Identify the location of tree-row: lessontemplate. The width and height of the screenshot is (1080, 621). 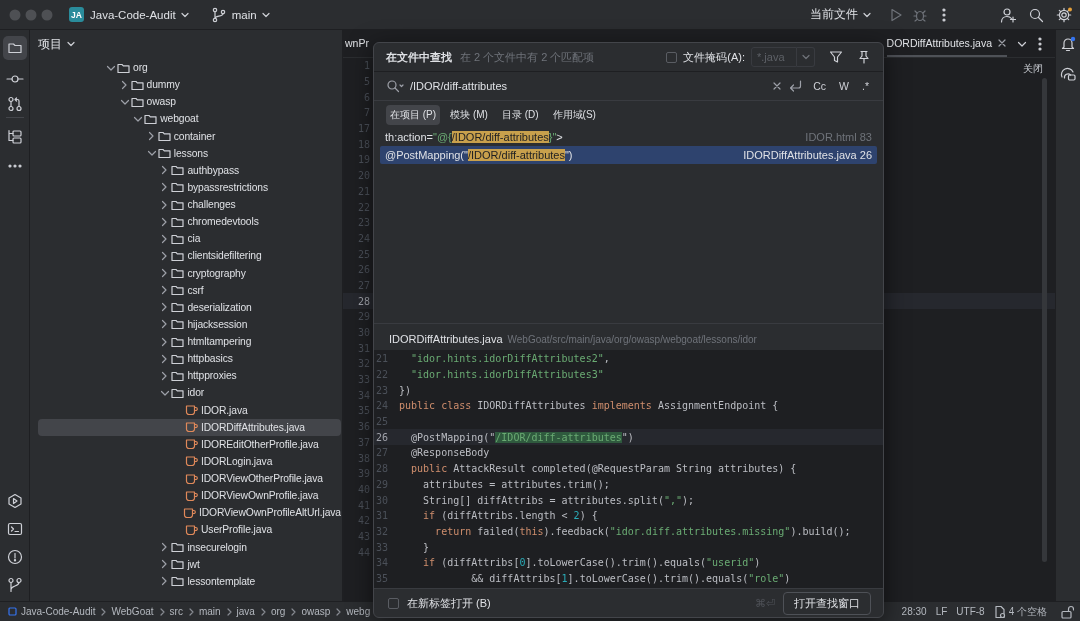
(189, 581).